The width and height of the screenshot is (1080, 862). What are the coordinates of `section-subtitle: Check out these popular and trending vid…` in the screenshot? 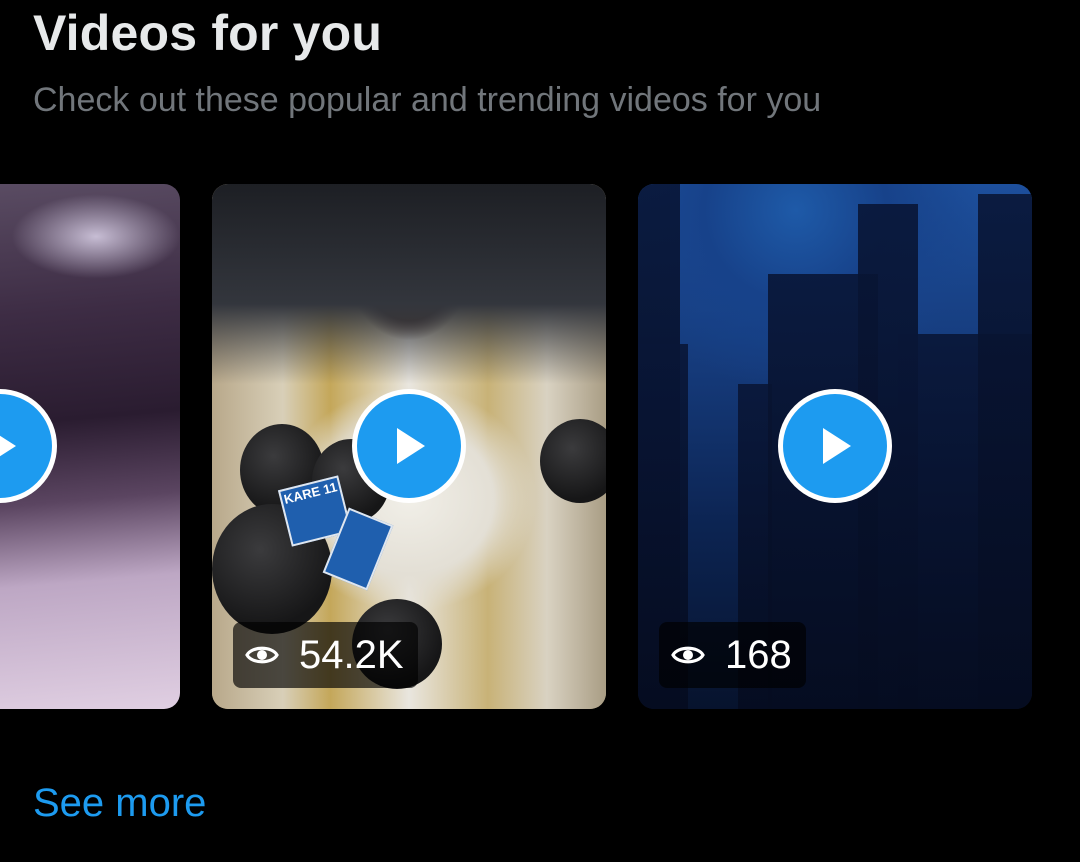 It's located at (427, 100).